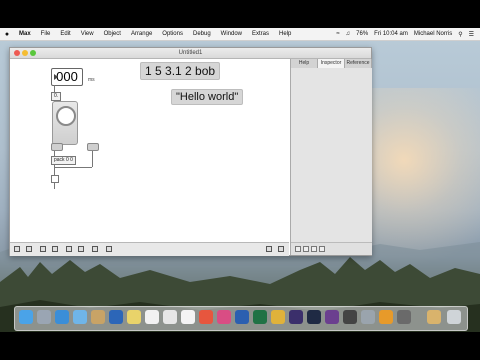  What do you see at coordinates (55, 179) in the screenshot?
I see `output-box` at bounding box center [55, 179].